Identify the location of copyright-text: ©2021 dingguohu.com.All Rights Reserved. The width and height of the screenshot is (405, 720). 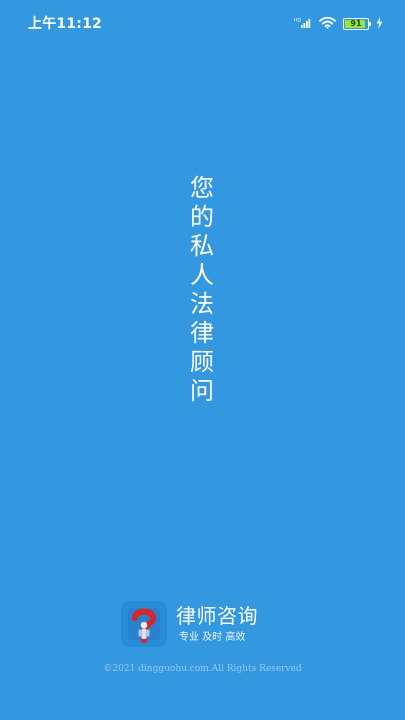
(202, 669).